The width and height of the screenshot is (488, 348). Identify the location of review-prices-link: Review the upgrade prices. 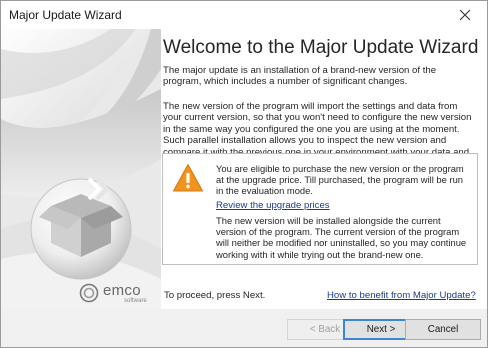
(273, 205).